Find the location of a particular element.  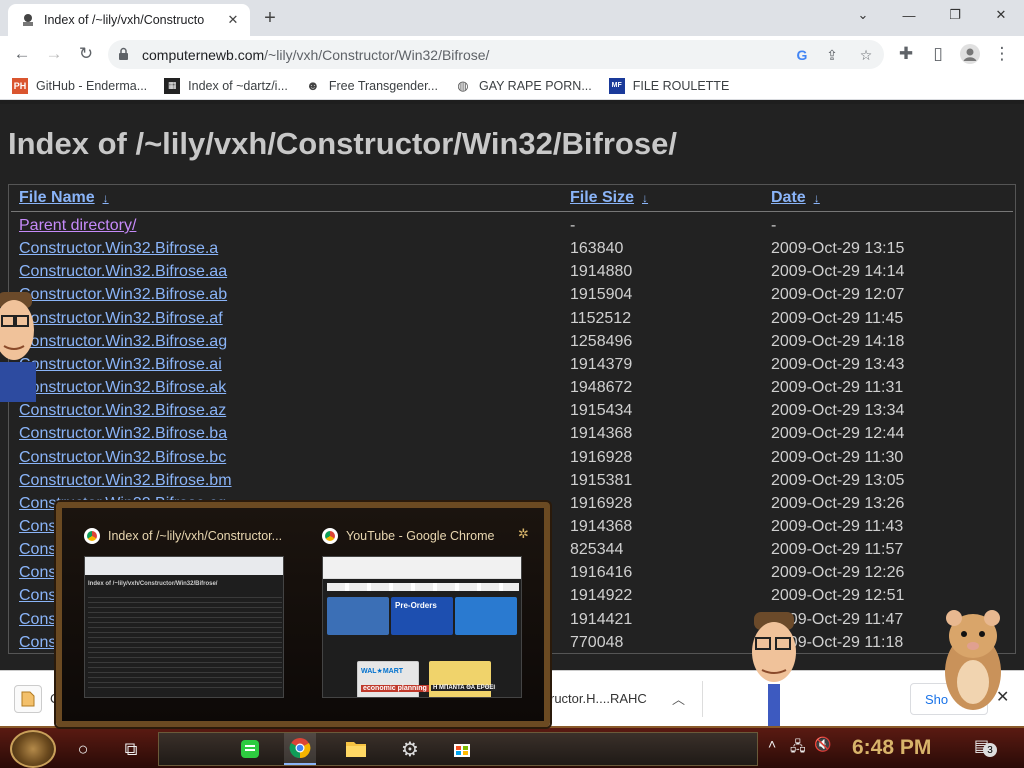

network-icon: 🖧 is located at coordinates (798, 748).